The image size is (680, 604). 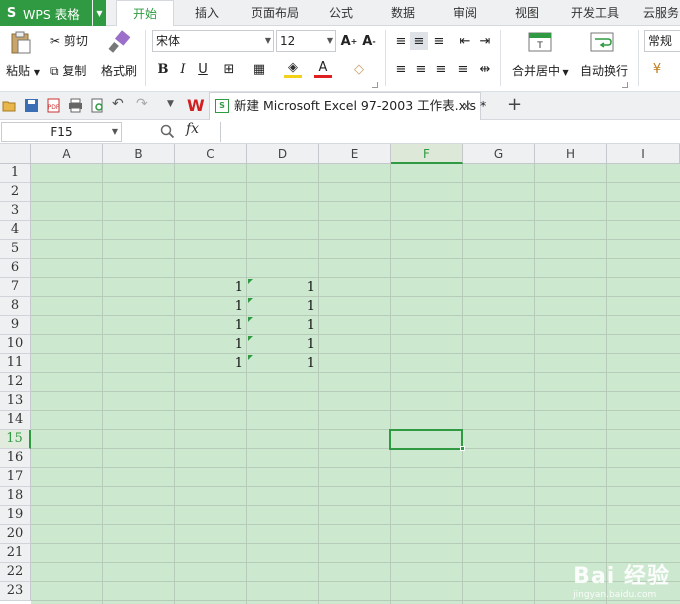 I want to click on row-header-22: 22, so click(x=15, y=572).